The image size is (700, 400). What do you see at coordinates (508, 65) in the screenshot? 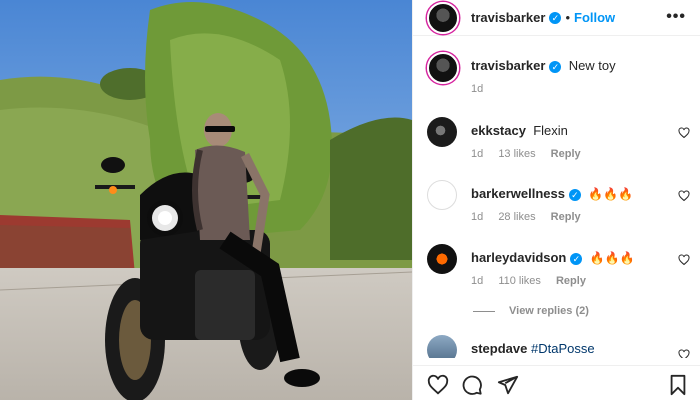
I see `caption-username: travisbarker` at bounding box center [508, 65].